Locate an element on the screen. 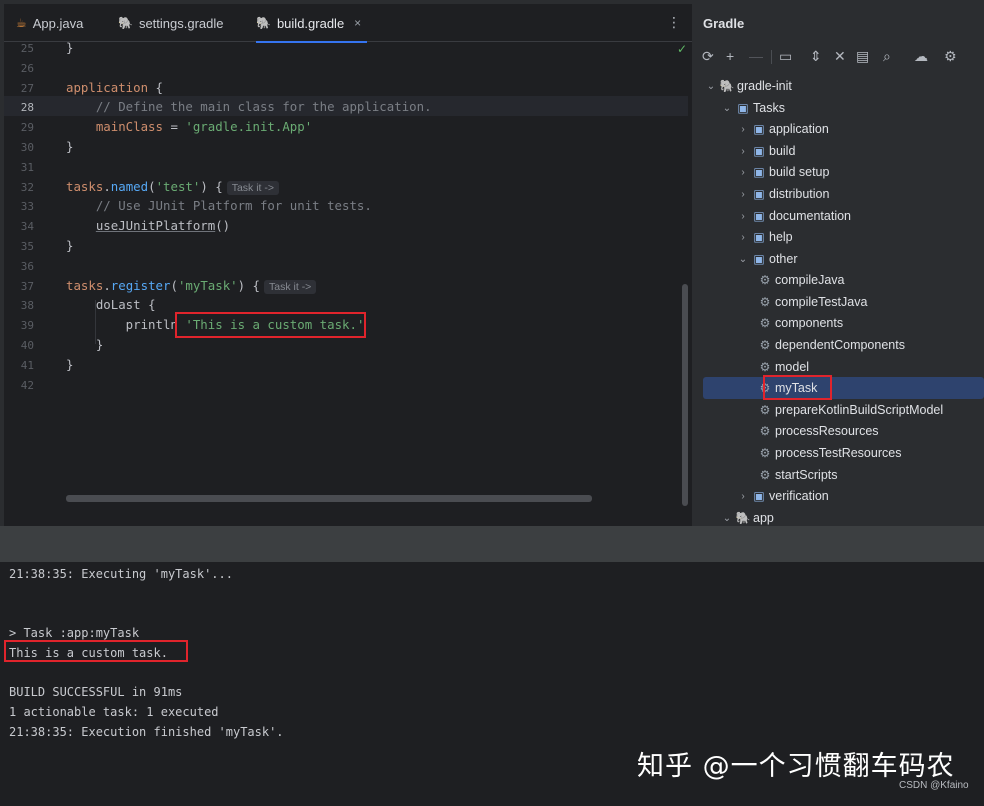 This screenshot has height=806, width=984. tree-task-preparekotlinbuildscriptmodel: ⚙ prepareKotlinBuildScriptModel is located at coordinates (850, 410).